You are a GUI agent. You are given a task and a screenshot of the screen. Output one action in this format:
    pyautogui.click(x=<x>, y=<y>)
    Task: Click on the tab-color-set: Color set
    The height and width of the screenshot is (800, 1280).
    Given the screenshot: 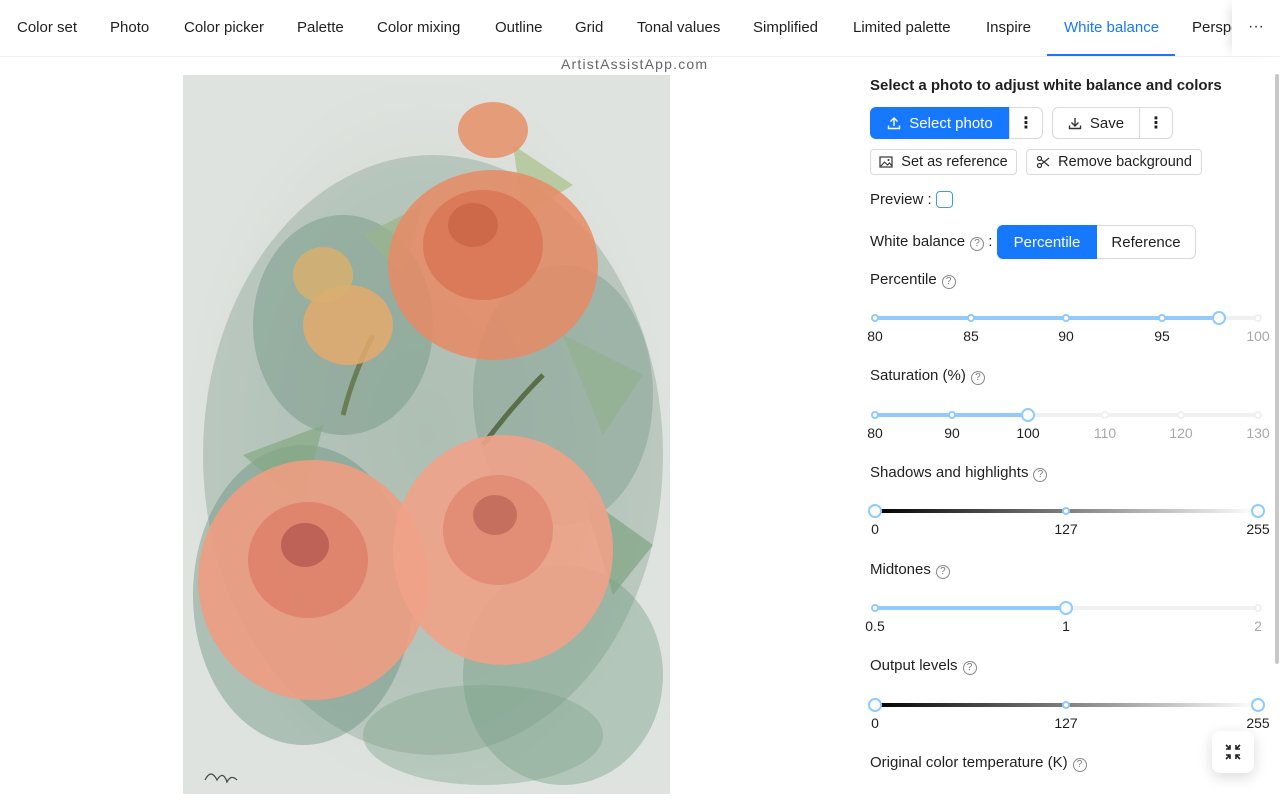 What is the action you would take?
    pyautogui.click(x=47, y=28)
    